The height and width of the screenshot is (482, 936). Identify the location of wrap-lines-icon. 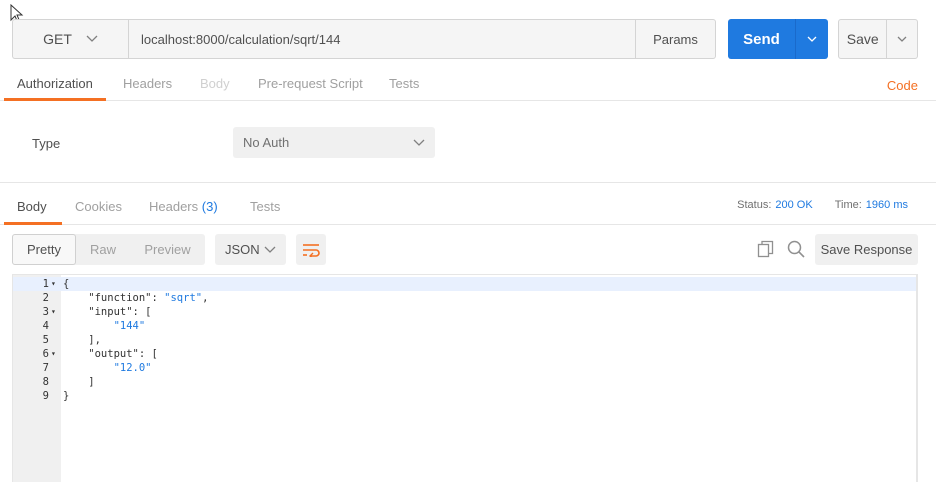
(311, 250).